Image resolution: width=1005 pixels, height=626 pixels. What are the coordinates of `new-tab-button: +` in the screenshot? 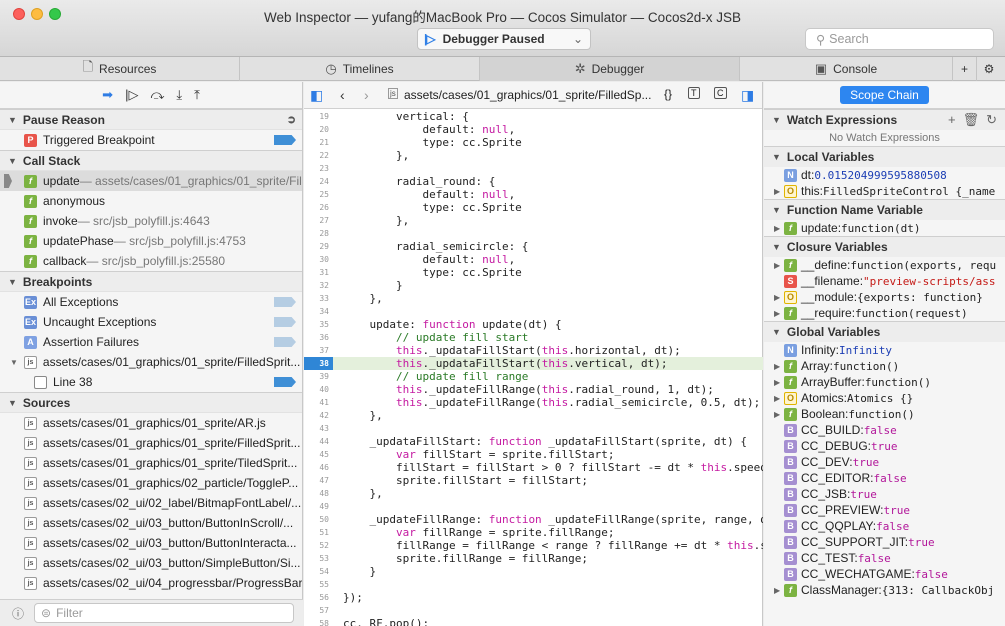 It's located at (965, 69).